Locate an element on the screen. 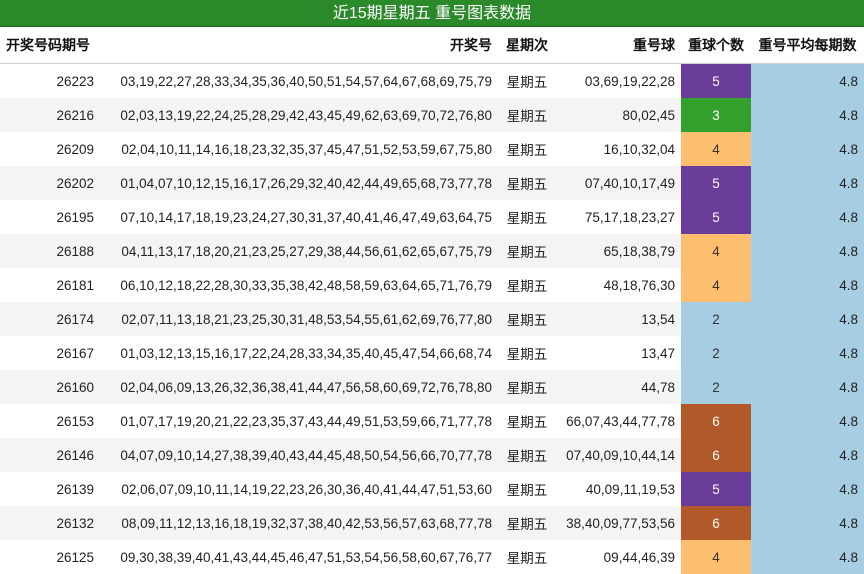 The width and height of the screenshot is (864, 574). repeat-count-cell: 3 is located at coordinates (716, 115).